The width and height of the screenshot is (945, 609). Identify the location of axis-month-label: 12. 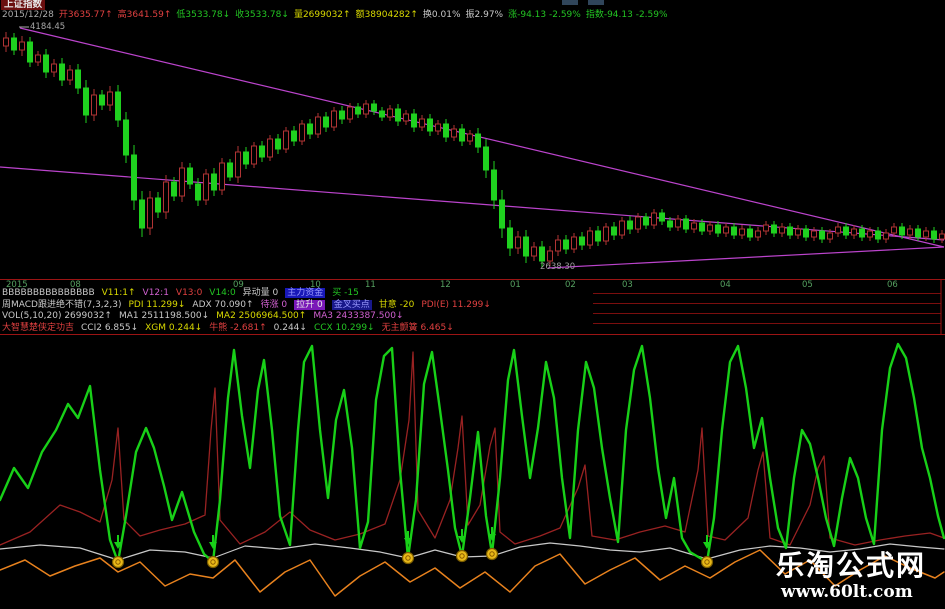
(445, 285).